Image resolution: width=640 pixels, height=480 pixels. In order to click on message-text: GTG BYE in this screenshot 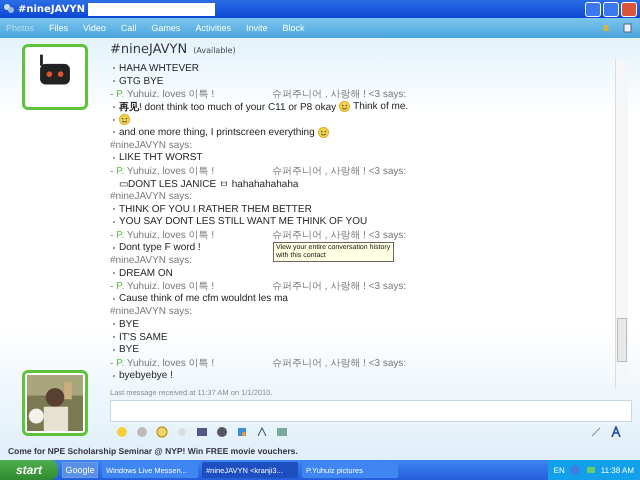, I will do `click(141, 81)`.